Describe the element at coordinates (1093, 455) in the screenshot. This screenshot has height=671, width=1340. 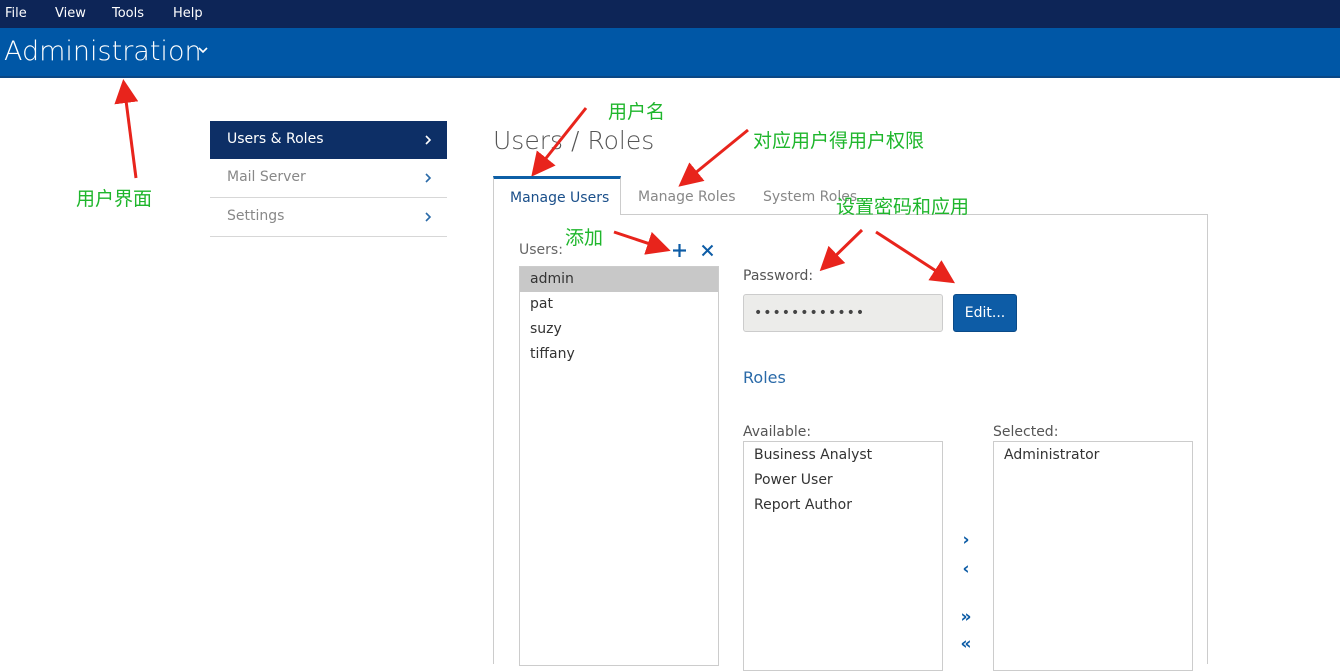
I see `selected-role-item: Administrator` at that location.